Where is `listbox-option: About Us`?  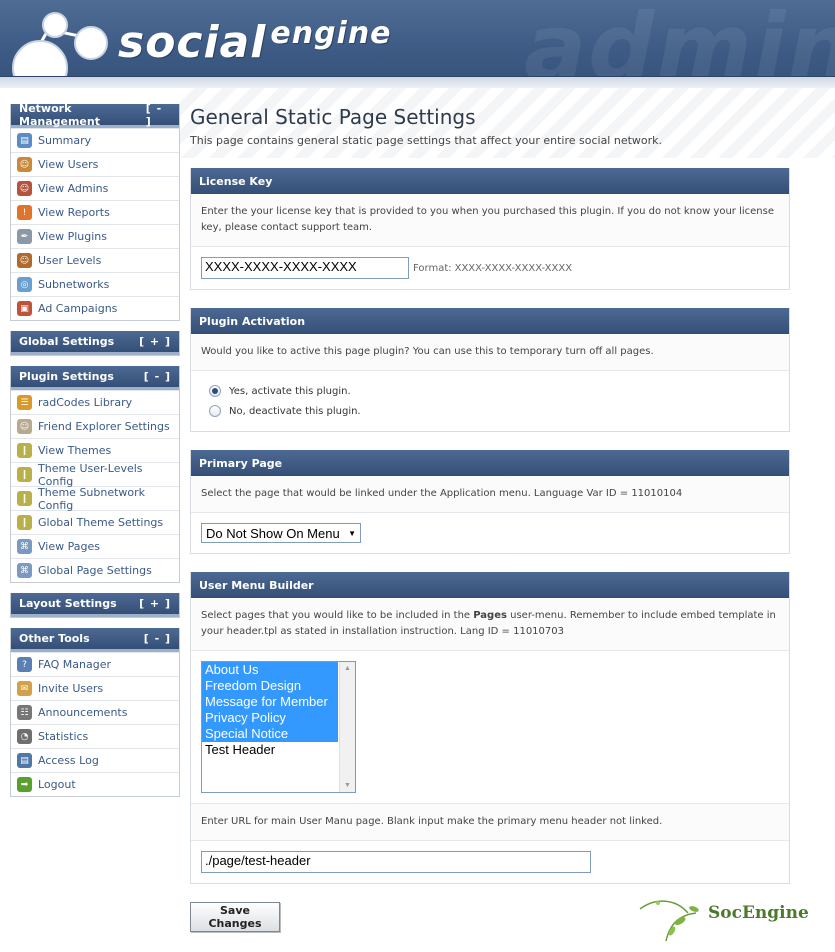
listbox-option: About Us is located at coordinates (270, 670).